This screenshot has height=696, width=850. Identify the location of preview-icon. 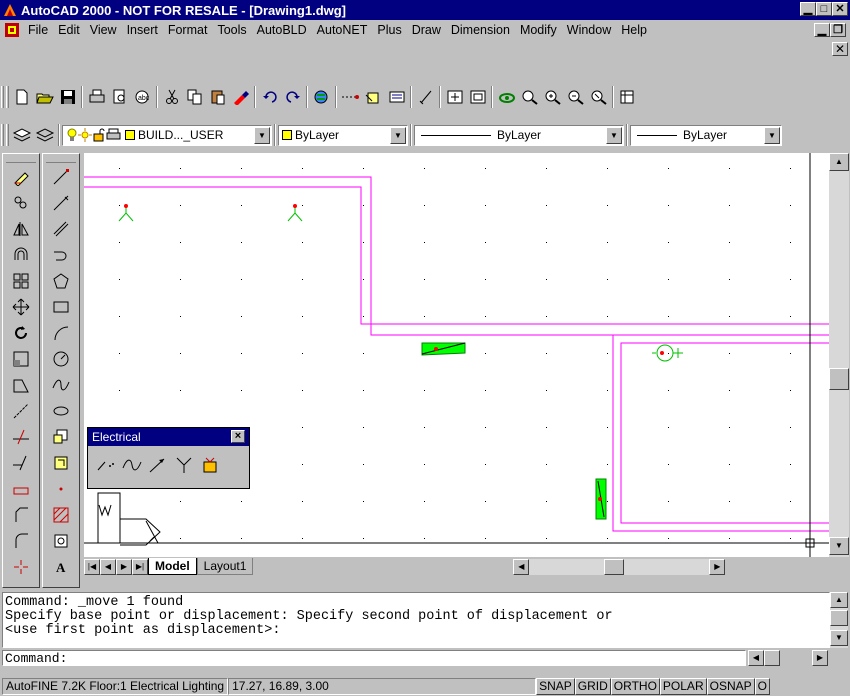
(119, 97).